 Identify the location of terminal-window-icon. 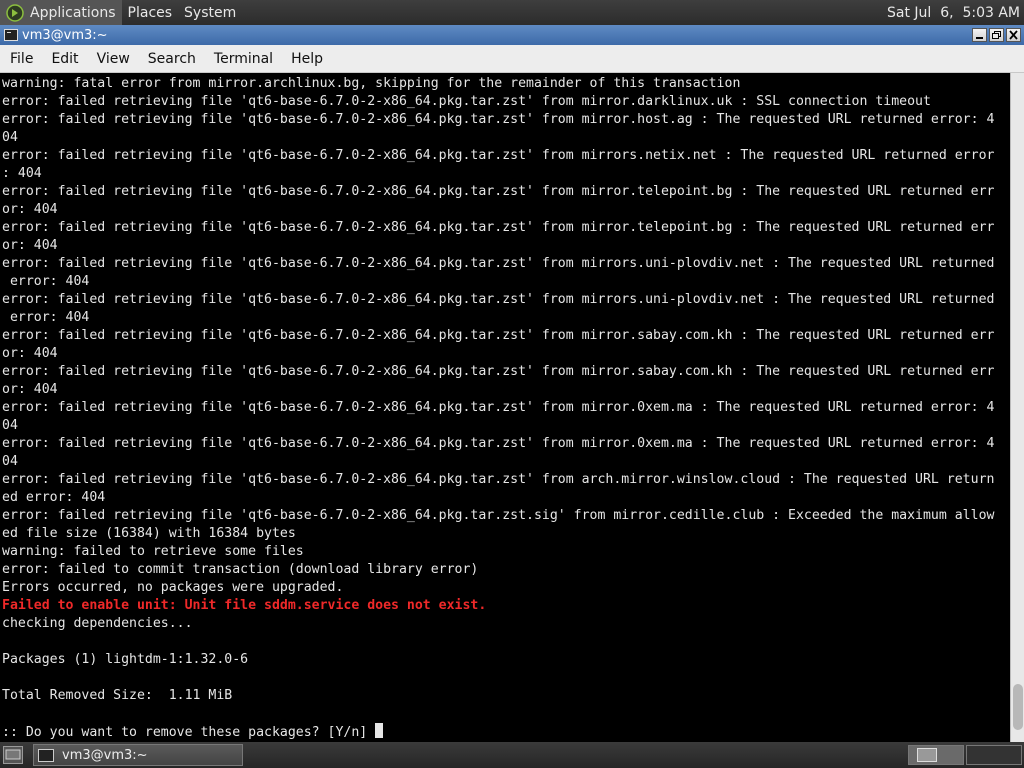
(11, 35).